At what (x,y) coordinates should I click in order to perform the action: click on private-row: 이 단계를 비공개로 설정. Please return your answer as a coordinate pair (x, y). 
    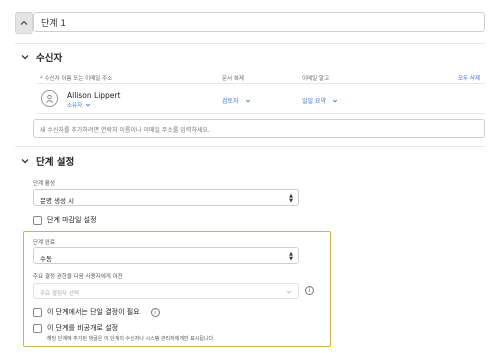
    Looking at the image, I should click on (75, 328).